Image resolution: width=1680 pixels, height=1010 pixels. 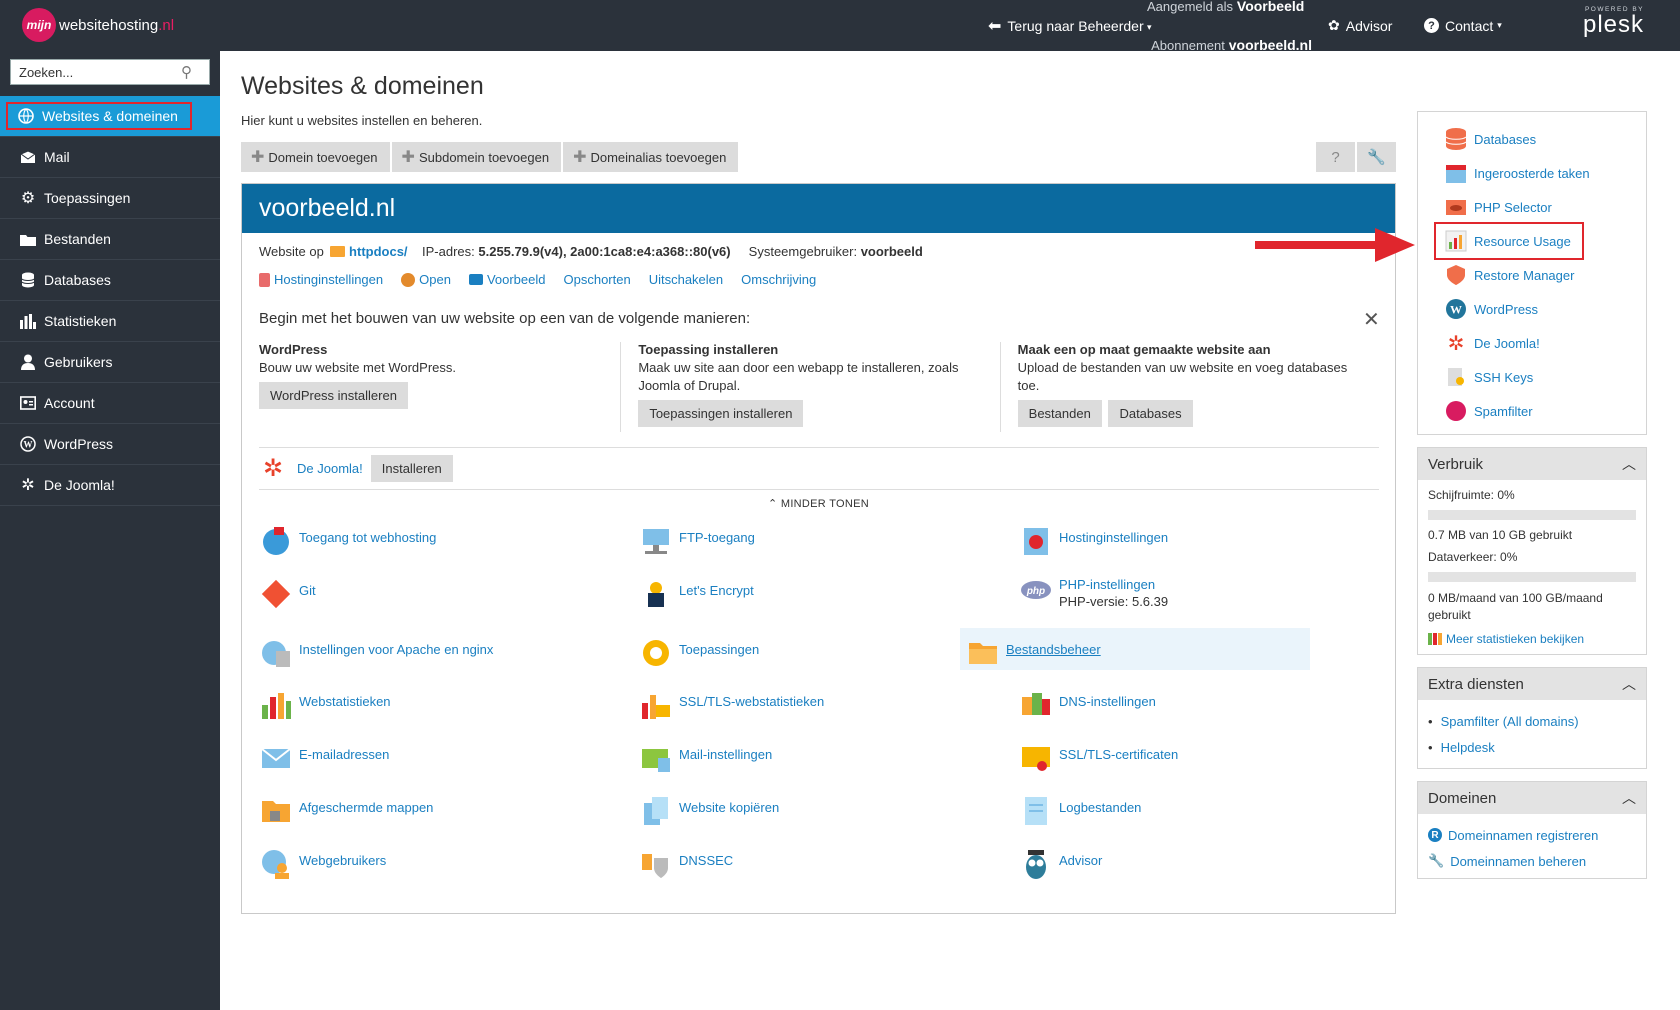 What do you see at coordinates (1456, 310) in the screenshot?
I see `svg-text: W` at bounding box center [1456, 310].